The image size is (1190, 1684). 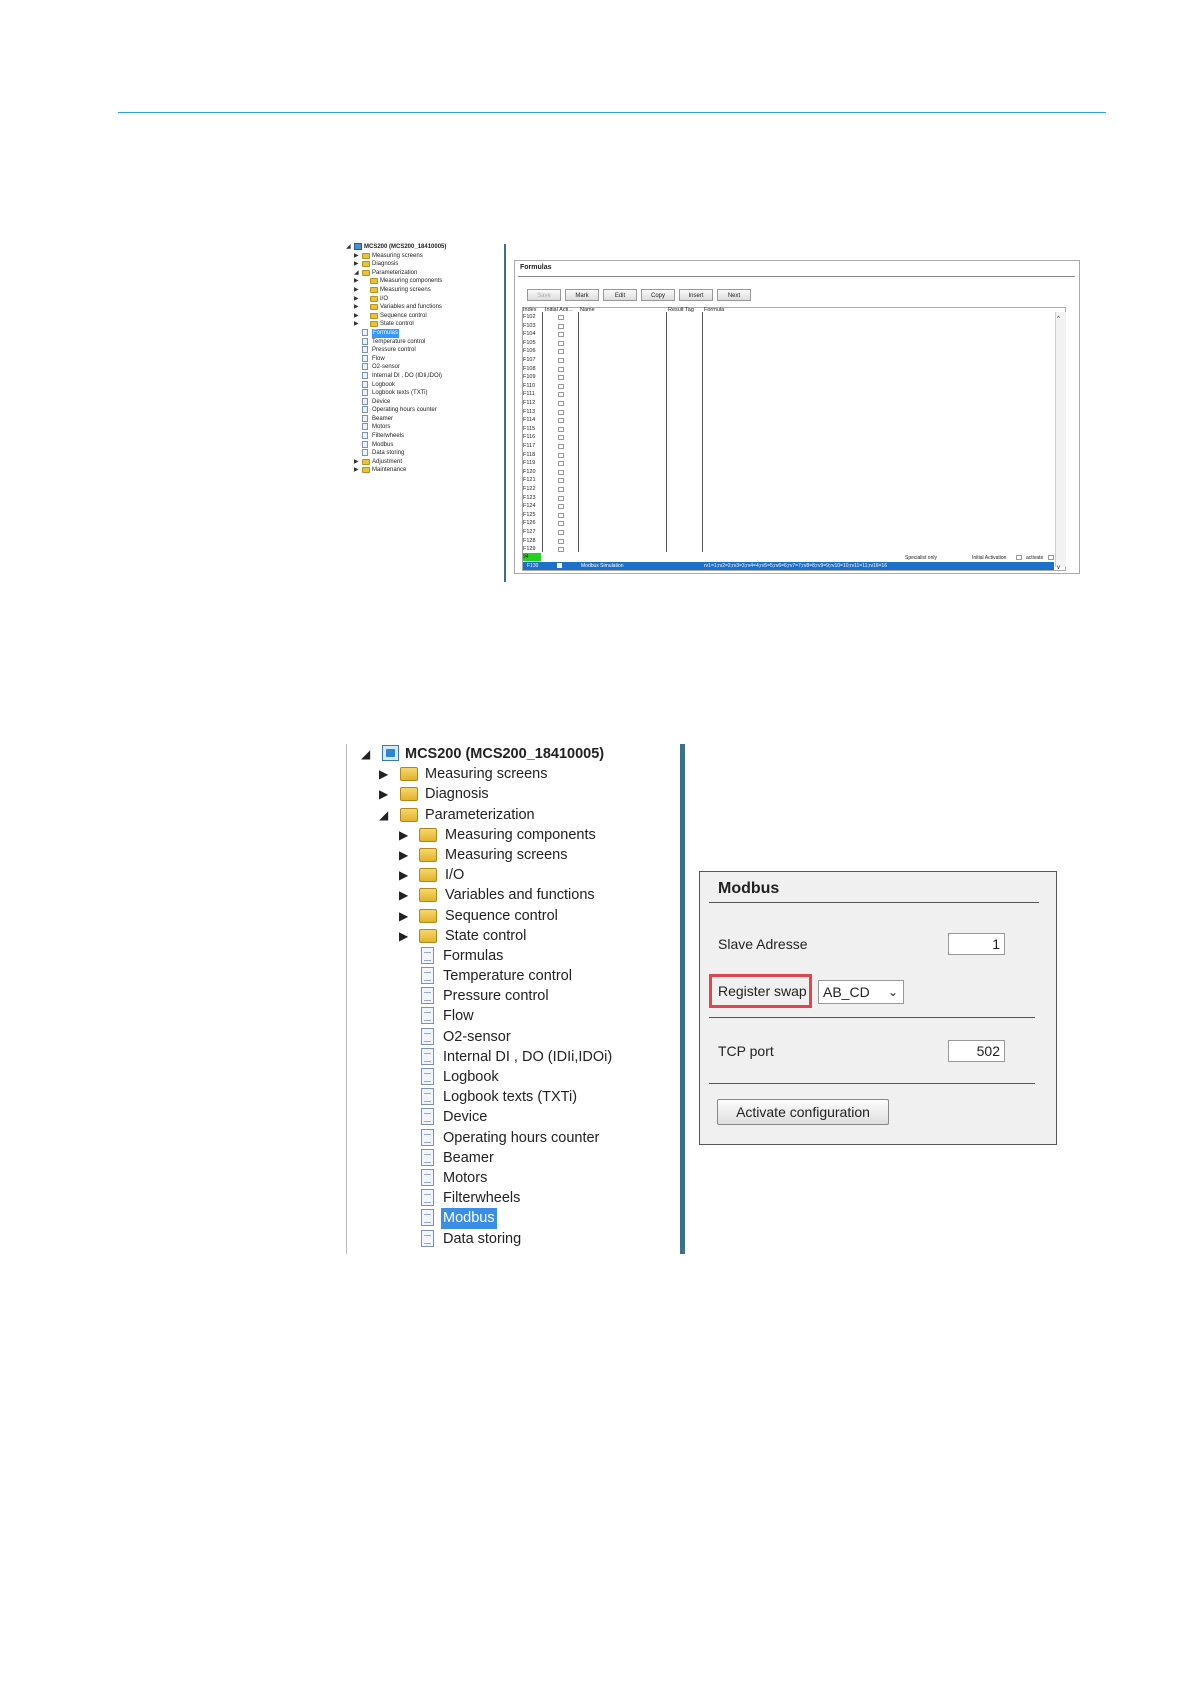 What do you see at coordinates (893, 992) in the screenshot?
I see `chevron-down-icon: ⌄` at bounding box center [893, 992].